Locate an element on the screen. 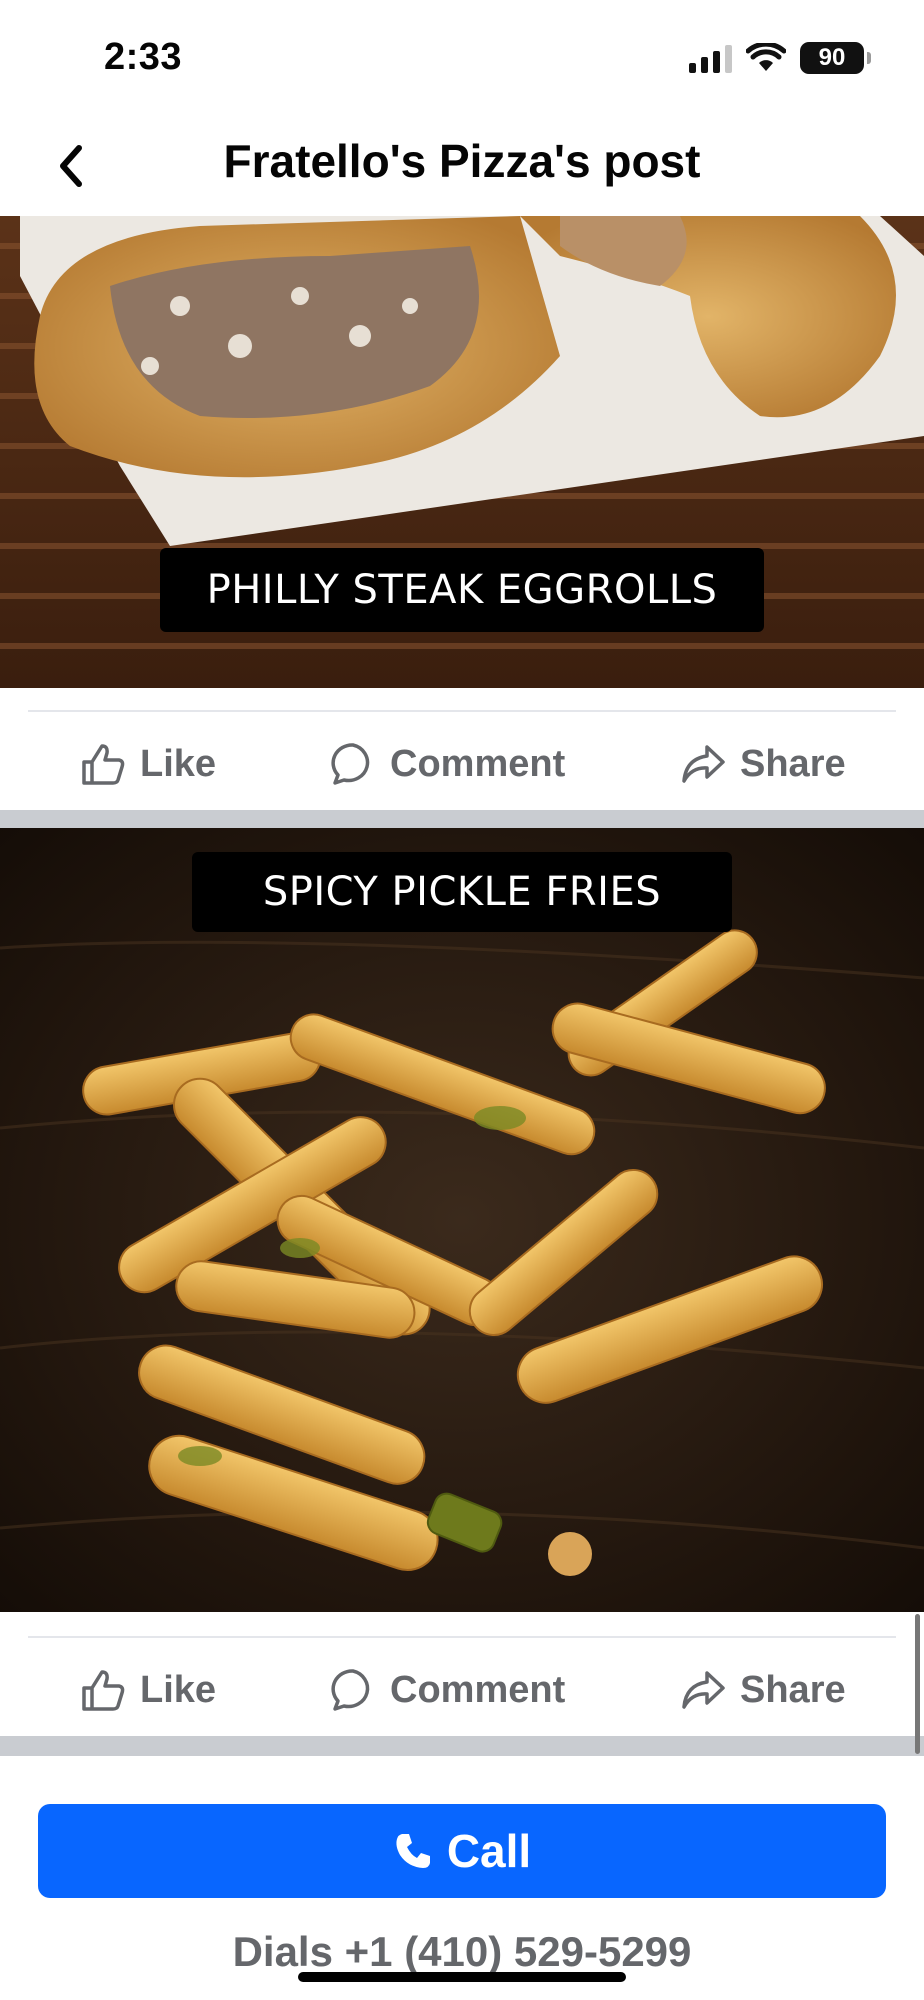 The height and width of the screenshot is (2000, 924). status-time: 2:33 is located at coordinates (143, 57).